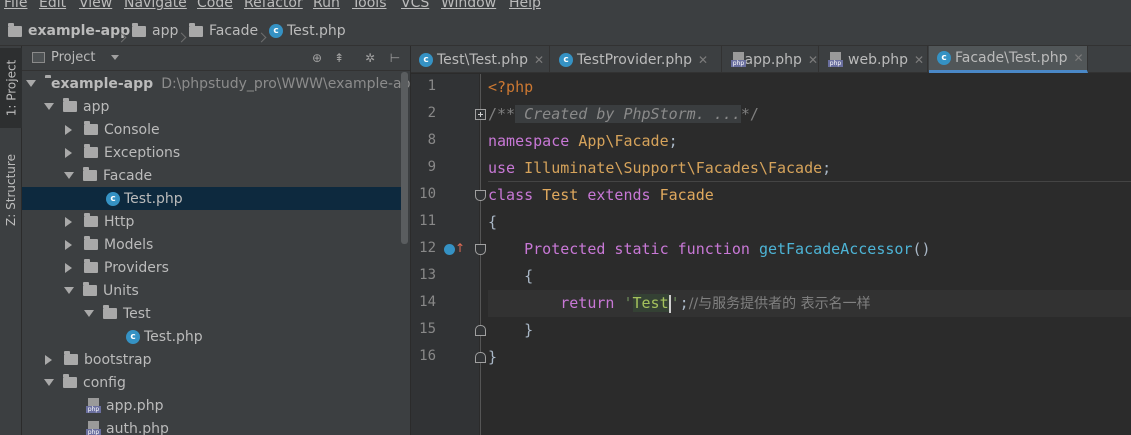 Image resolution: width=1131 pixels, height=435 pixels. I want to click on code-line-8: namespace App\Facade;, so click(583, 141).